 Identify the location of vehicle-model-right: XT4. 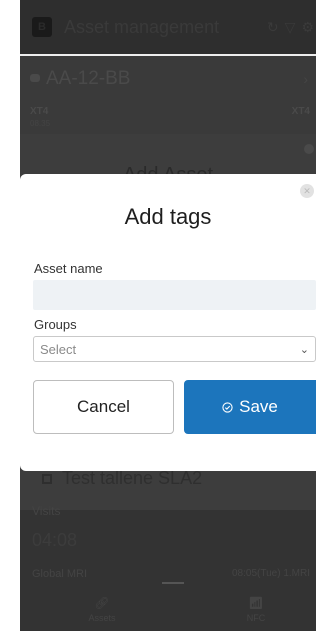
(300, 111).